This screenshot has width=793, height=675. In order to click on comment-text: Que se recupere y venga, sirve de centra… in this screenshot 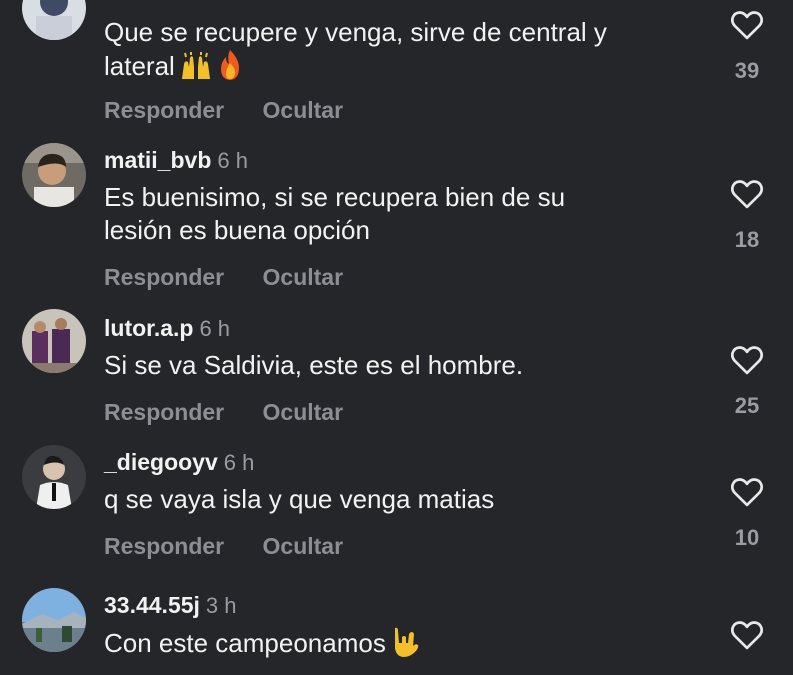, I will do `click(399, 52)`.